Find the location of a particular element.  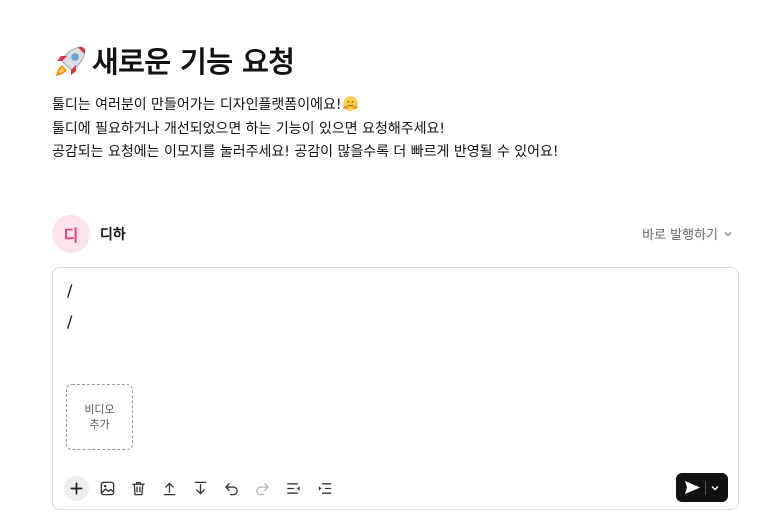

indent-icon is located at coordinates (324, 488).